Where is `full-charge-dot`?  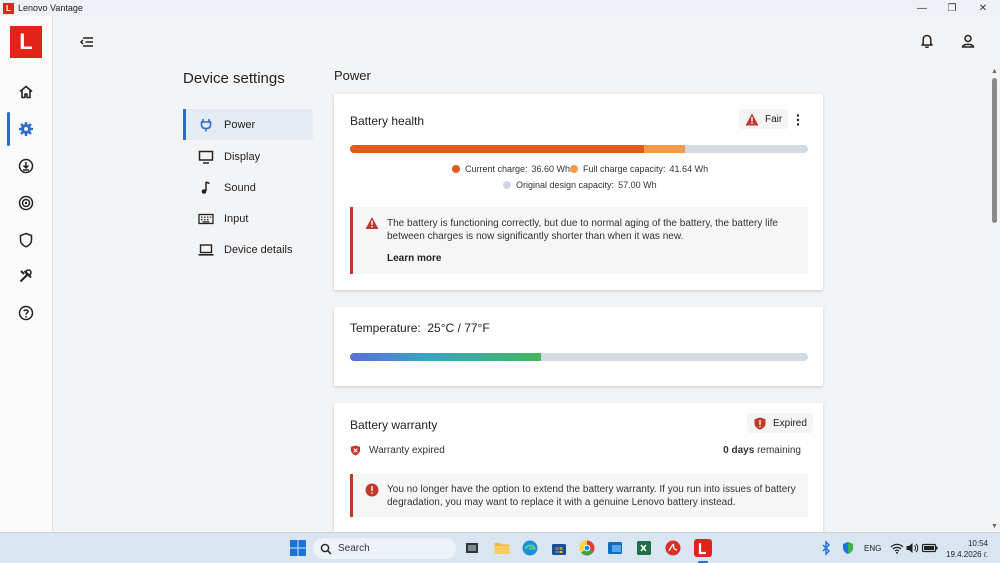 full-charge-dot is located at coordinates (574, 169).